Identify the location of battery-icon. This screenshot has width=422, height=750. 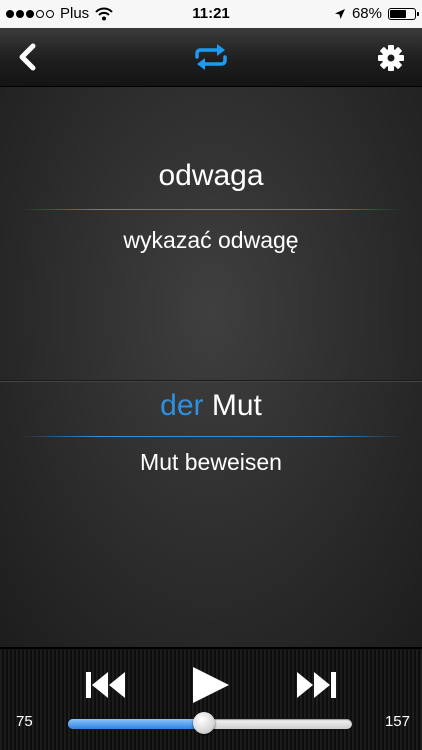
(403, 13).